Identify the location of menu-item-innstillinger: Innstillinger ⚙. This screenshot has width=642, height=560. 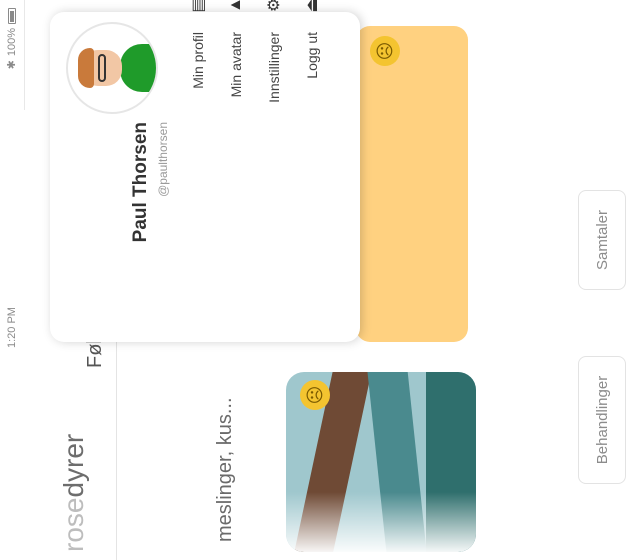
(274, 103).